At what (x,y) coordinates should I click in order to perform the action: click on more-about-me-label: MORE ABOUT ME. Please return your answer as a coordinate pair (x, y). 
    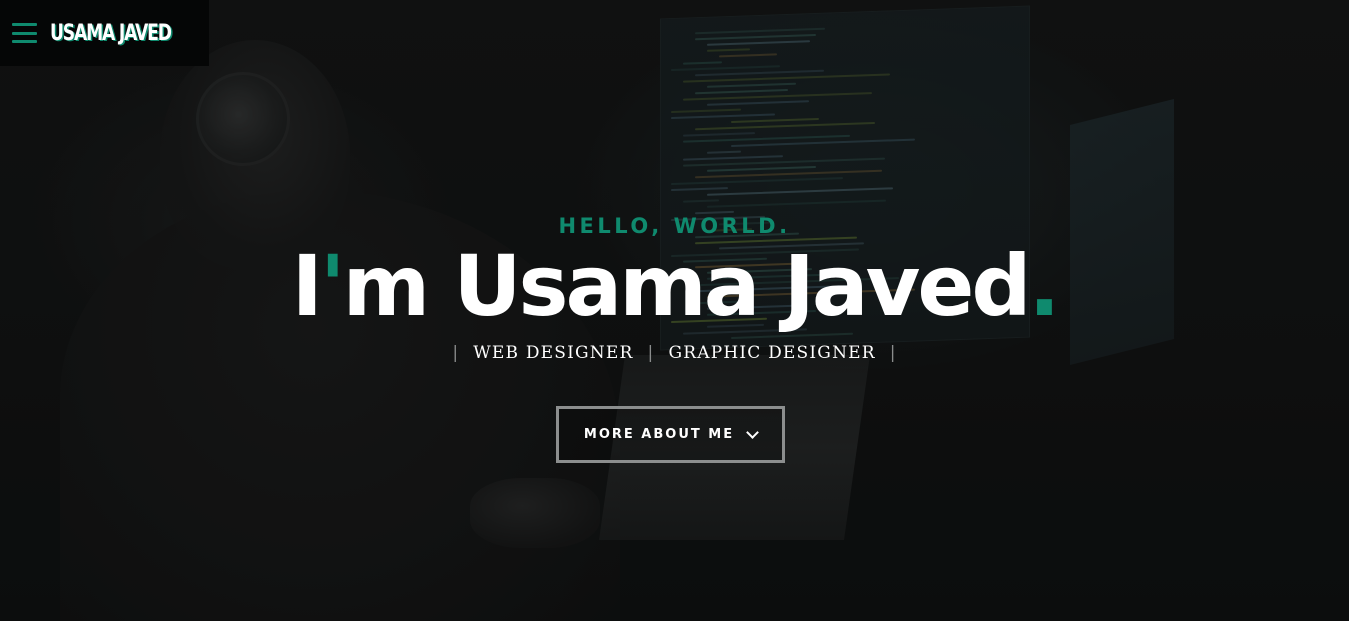
    Looking at the image, I should click on (659, 434).